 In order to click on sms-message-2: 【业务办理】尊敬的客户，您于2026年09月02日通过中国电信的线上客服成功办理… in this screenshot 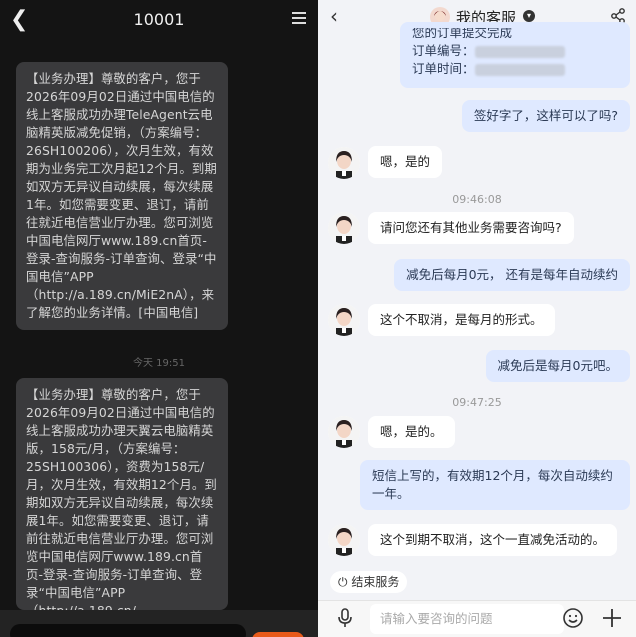, I will do `click(122, 494)`.